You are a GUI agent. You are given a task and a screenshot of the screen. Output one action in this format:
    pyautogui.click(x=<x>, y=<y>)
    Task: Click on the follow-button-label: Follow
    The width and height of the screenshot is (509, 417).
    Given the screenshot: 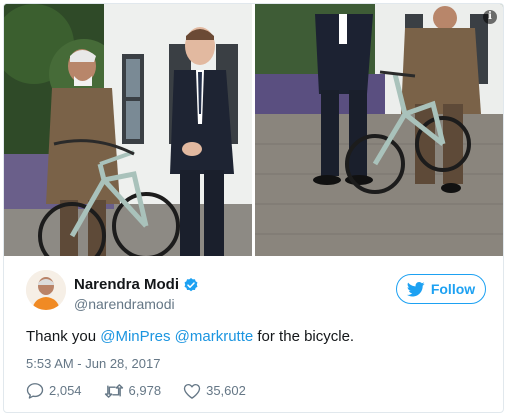 What is the action you would take?
    pyautogui.click(x=453, y=289)
    